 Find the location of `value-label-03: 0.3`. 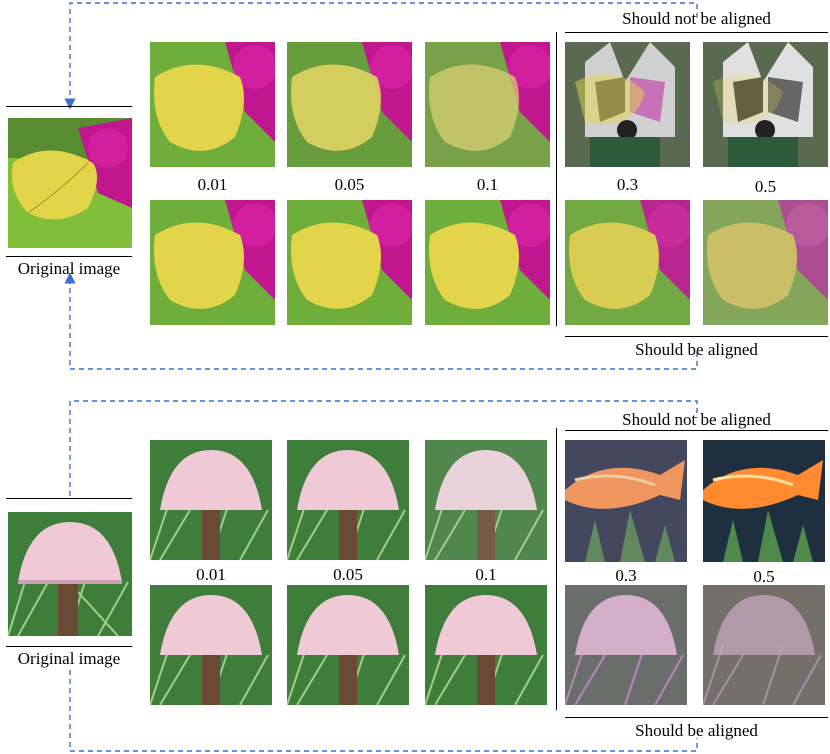

value-label-03: 0.3 is located at coordinates (627, 184).